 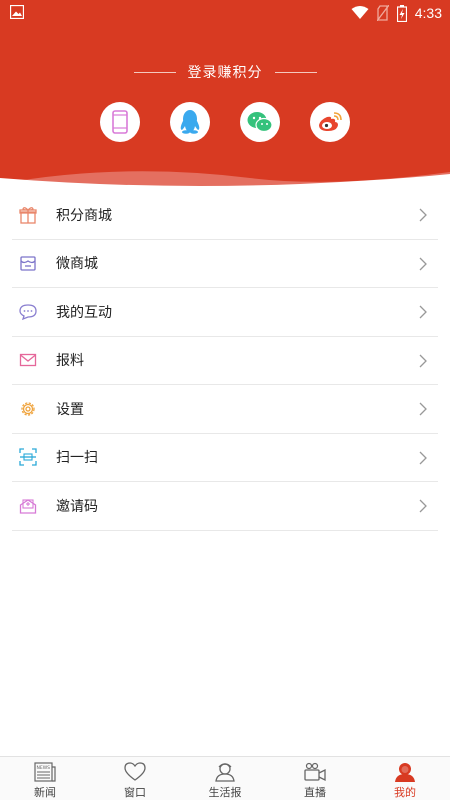 I want to click on nav-tab-news: NEWS 新闻, so click(x=45, y=778).